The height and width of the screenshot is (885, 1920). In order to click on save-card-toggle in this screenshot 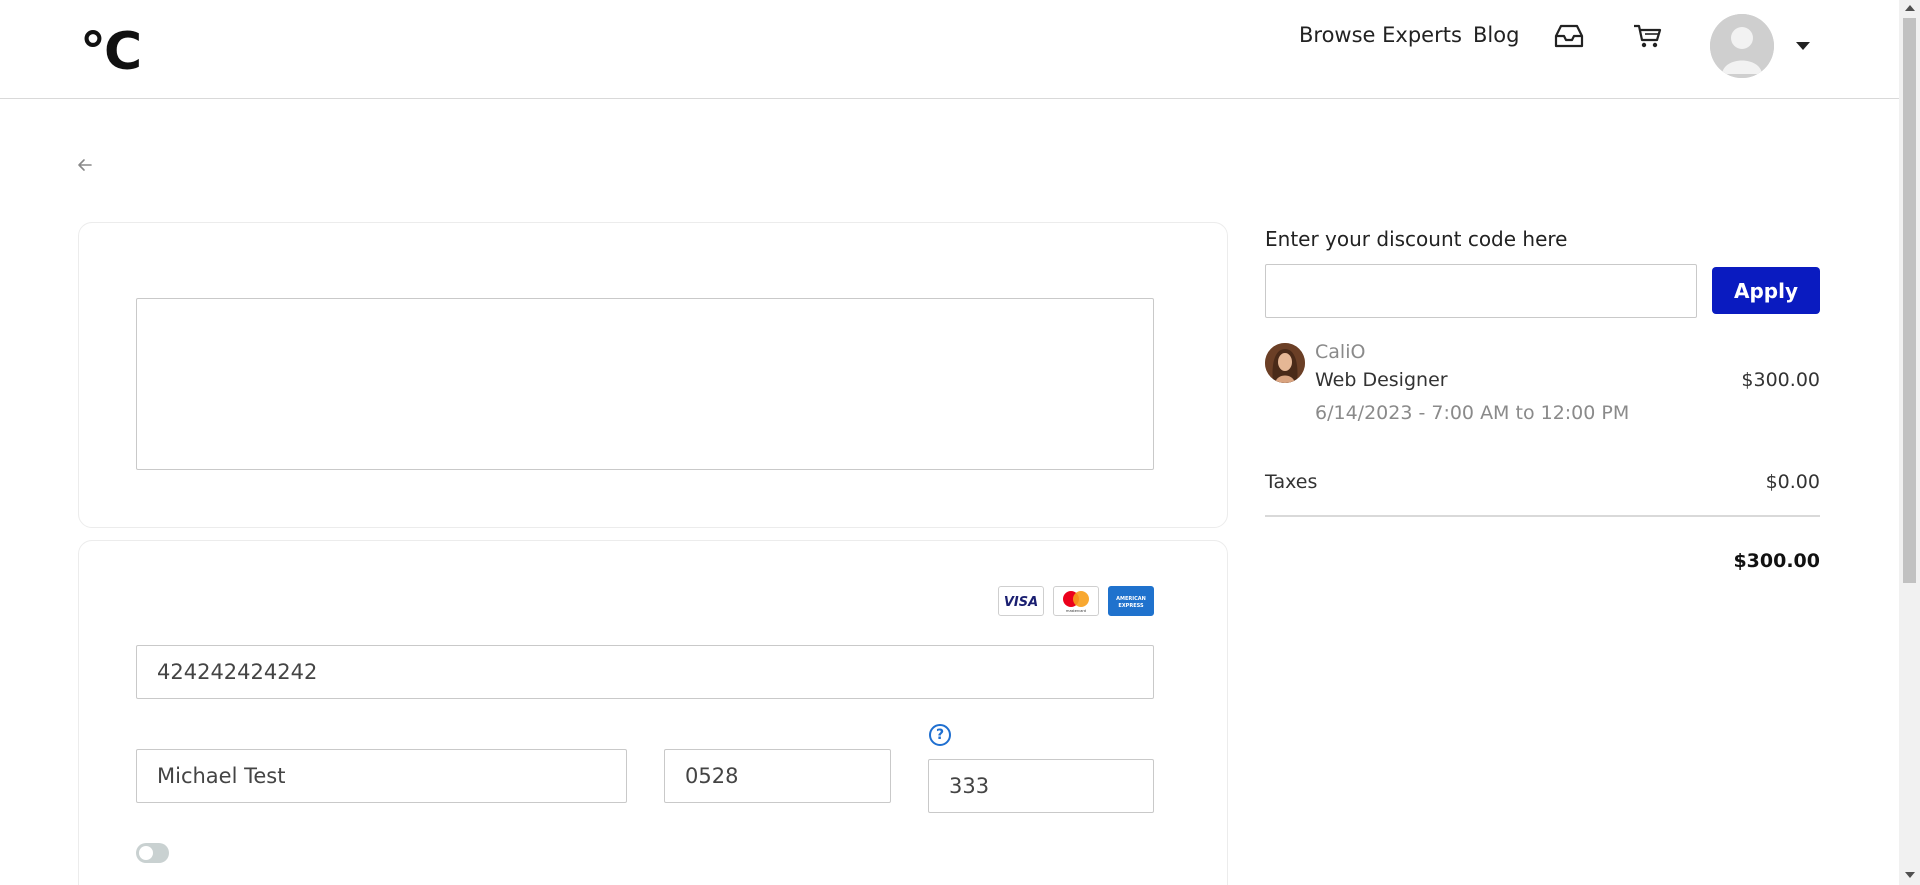, I will do `click(152, 853)`.